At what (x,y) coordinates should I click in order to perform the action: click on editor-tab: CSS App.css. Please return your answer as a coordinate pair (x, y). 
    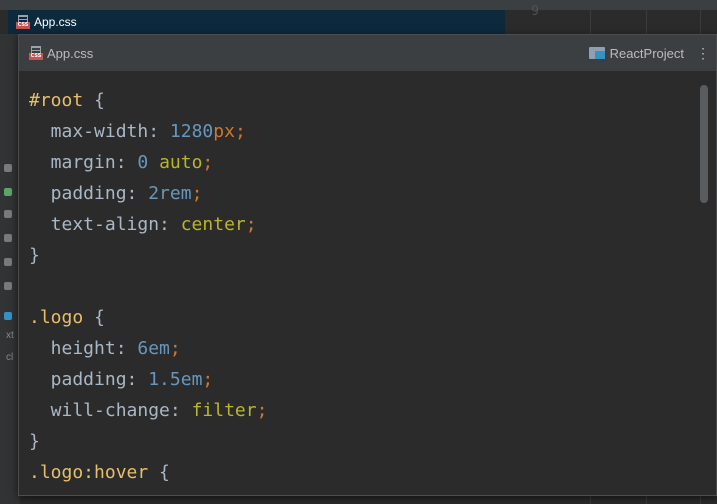
    Looking at the image, I should click on (256, 22).